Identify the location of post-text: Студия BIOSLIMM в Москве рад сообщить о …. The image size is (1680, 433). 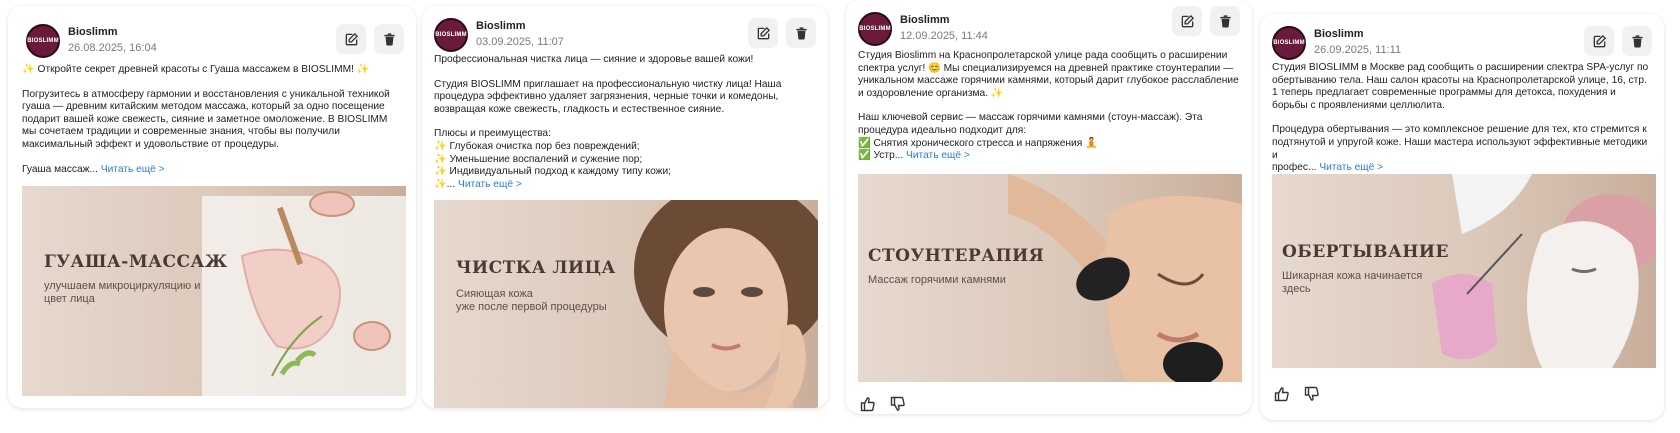
(1462, 118).